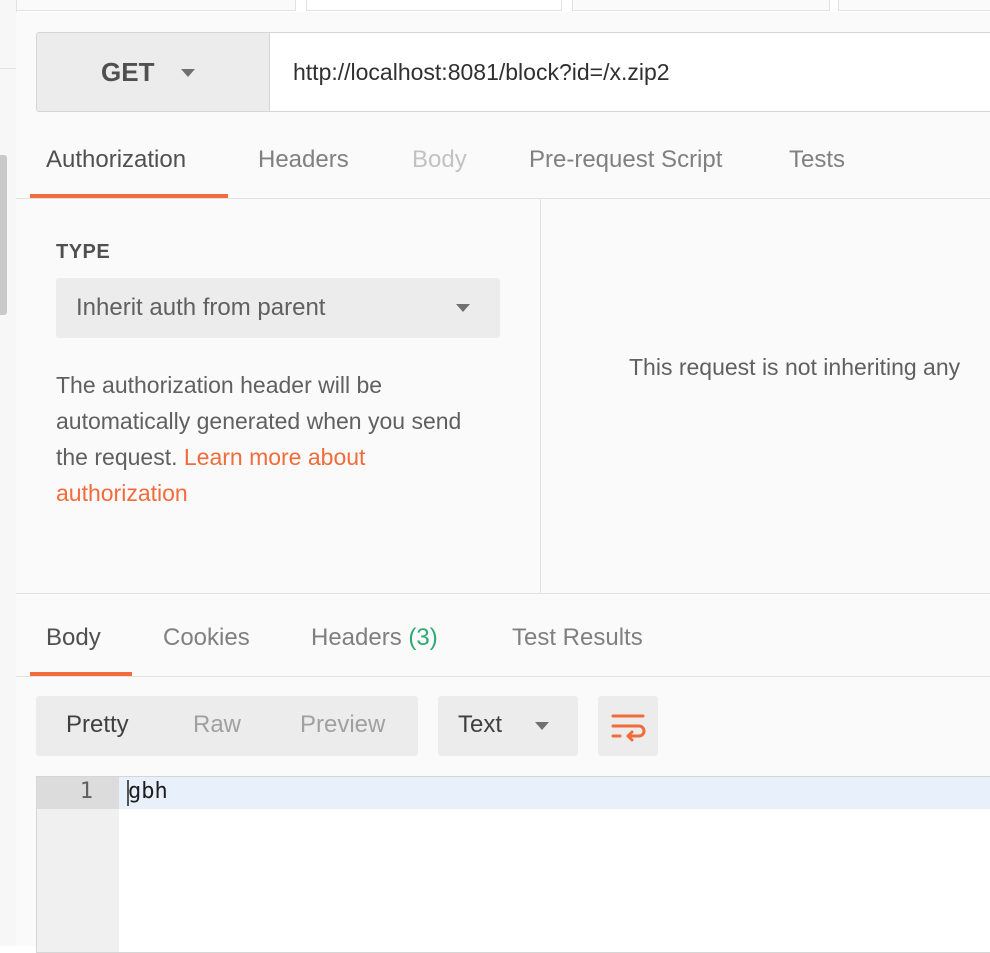 The image size is (990, 953). What do you see at coordinates (3, 235) in the screenshot?
I see `sidebar-scrollbar` at bounding box center [3, 235].